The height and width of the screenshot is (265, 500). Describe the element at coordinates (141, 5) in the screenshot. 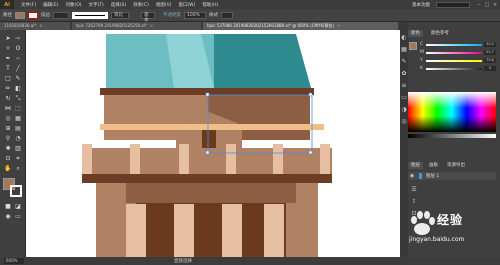

I see `menu-effect: 效果(C)` at that location.